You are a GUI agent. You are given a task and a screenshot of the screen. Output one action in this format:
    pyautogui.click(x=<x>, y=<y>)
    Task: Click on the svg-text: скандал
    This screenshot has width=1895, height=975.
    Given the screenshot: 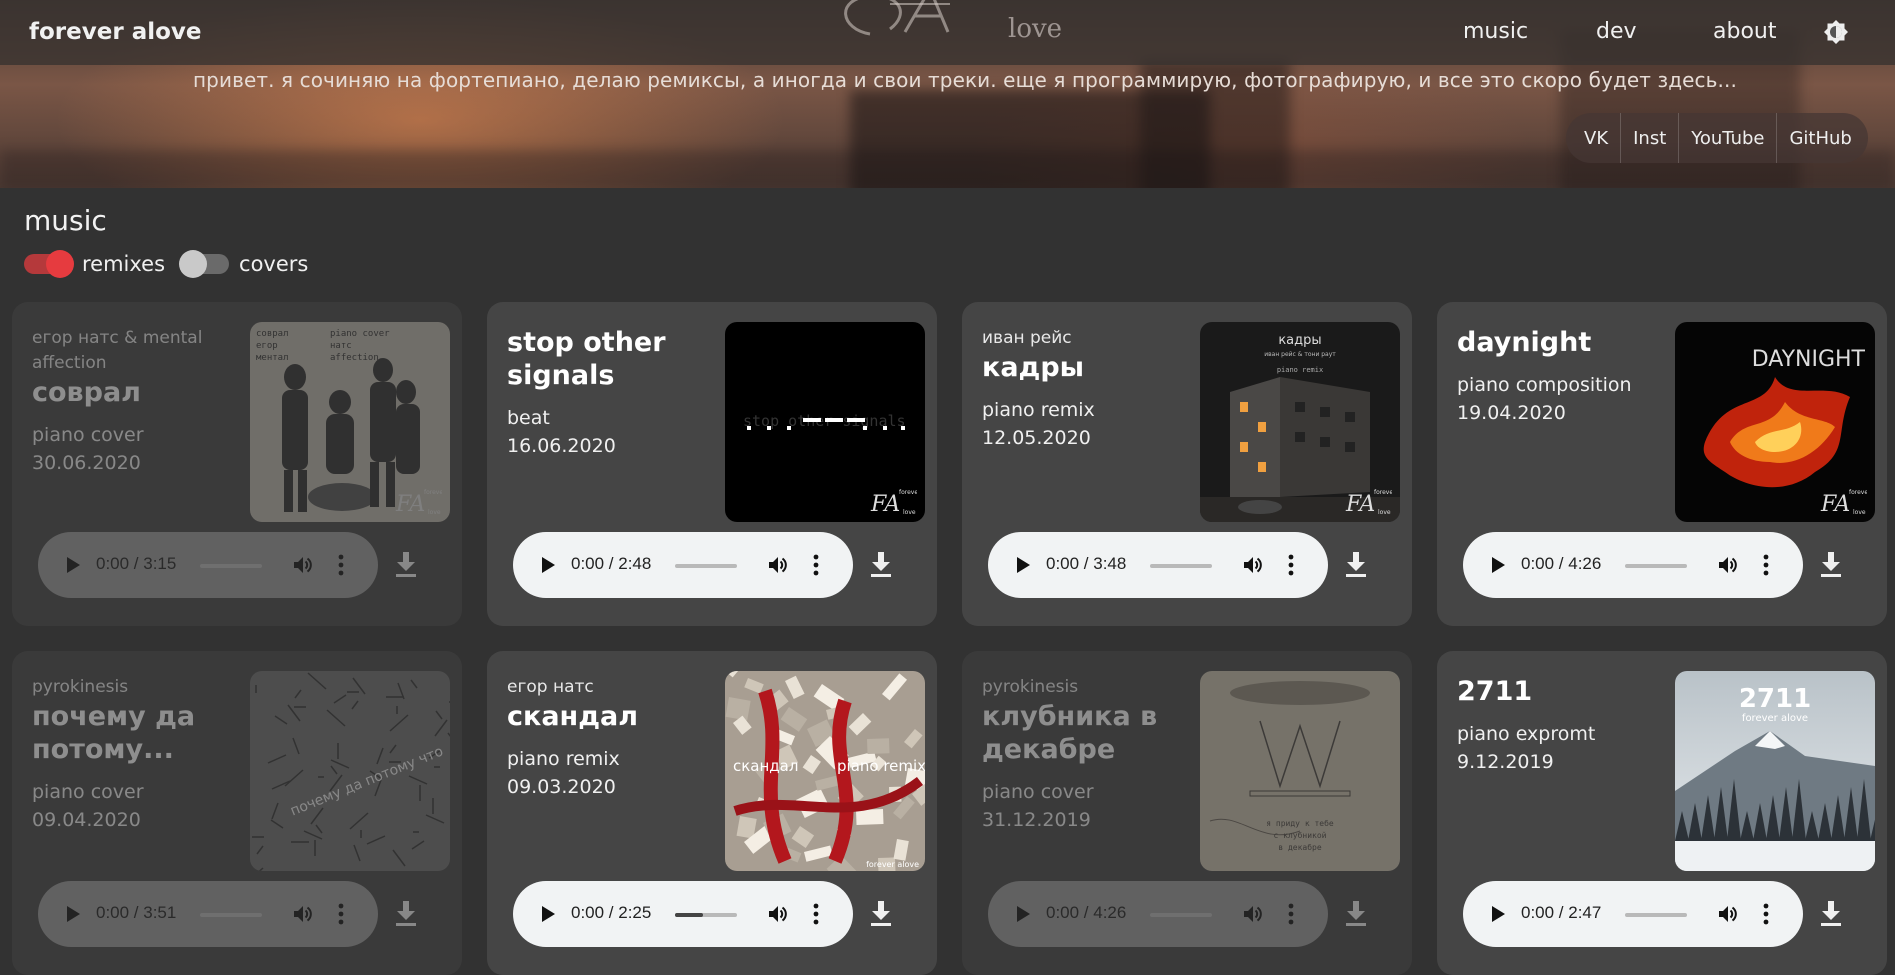 What is the action you would take?
    pyautogui.click(x=765, y=766)
    